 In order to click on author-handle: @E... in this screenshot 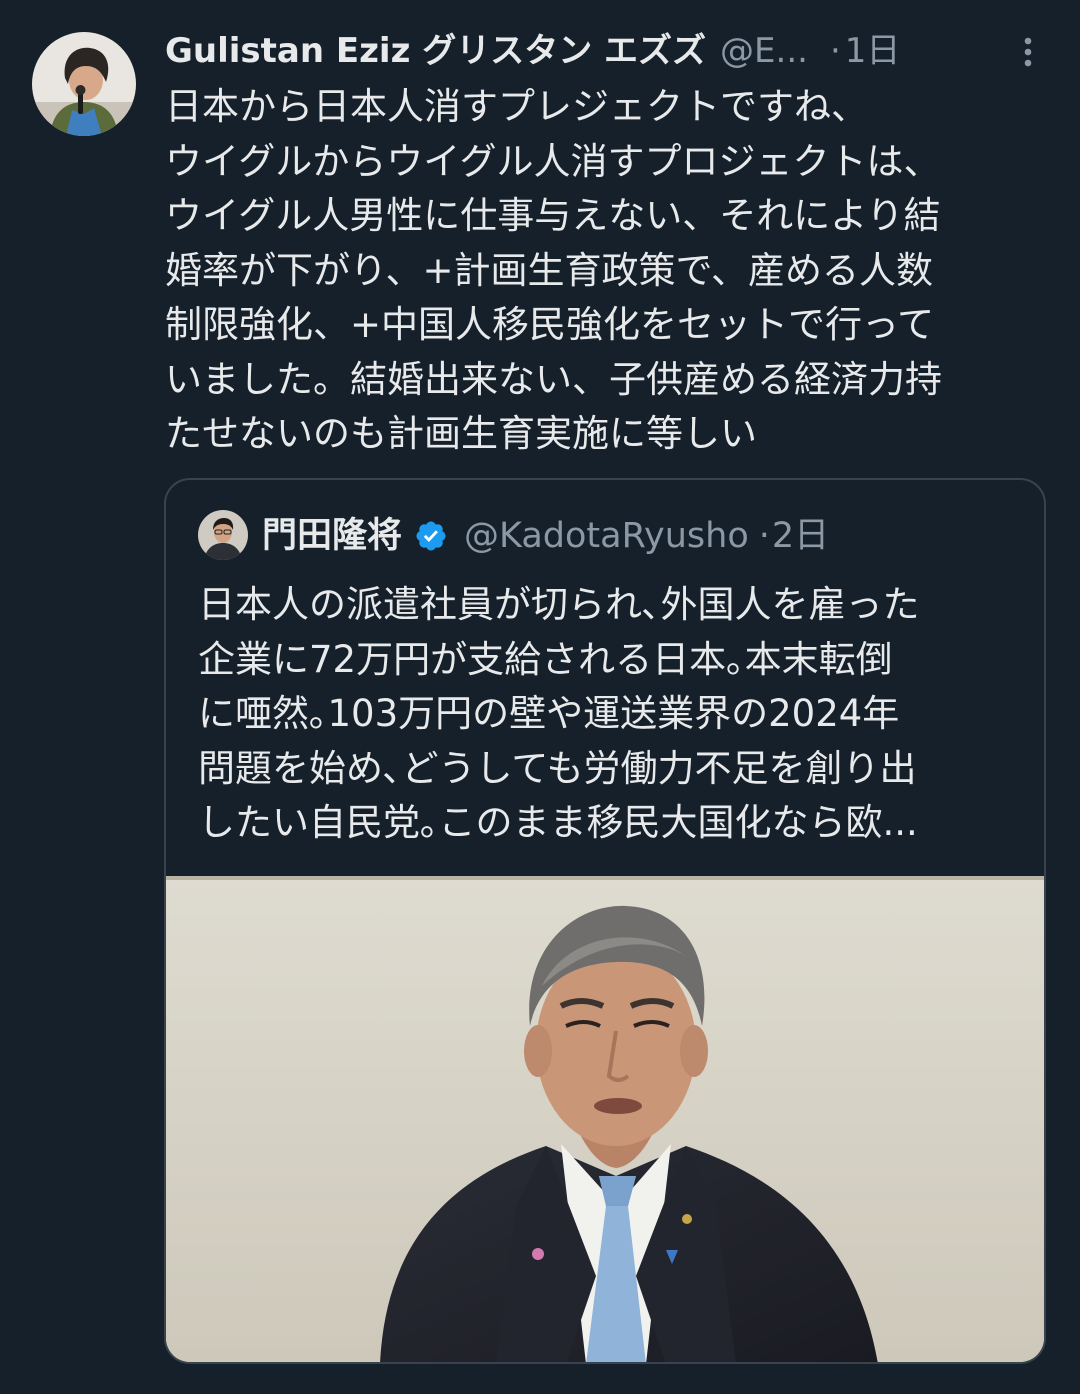, I will do `click(764, 51)`.